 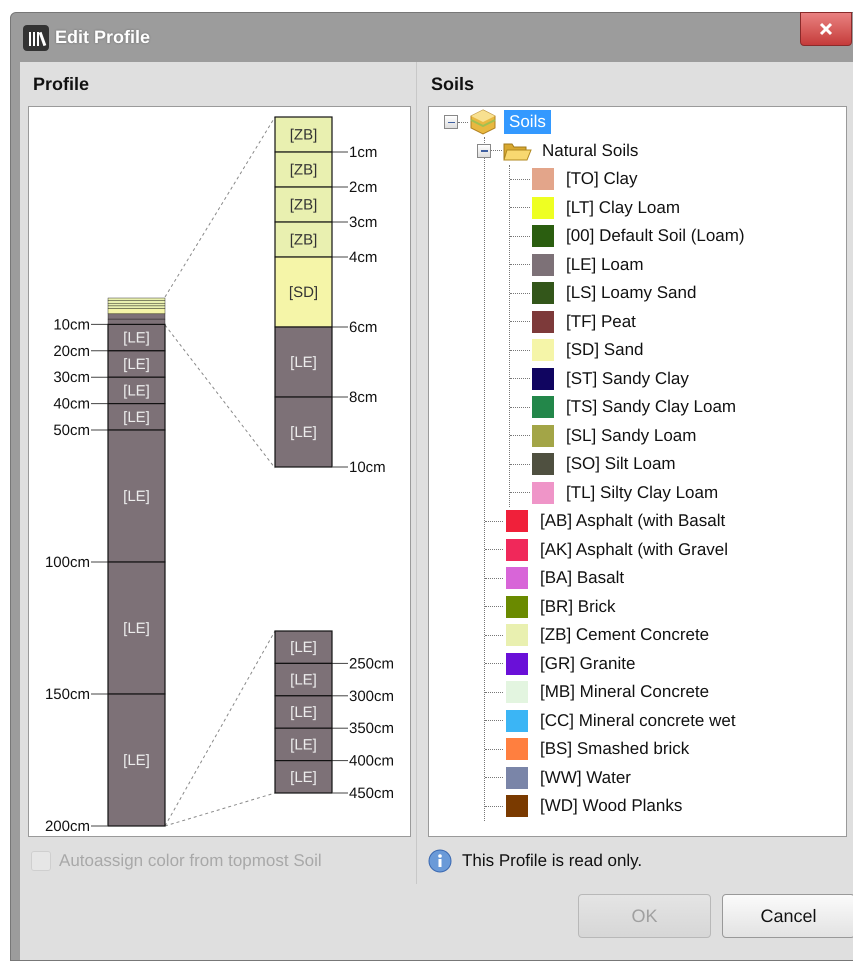 I want to click on depth-label: 1cm, so click(x=363, y=152).